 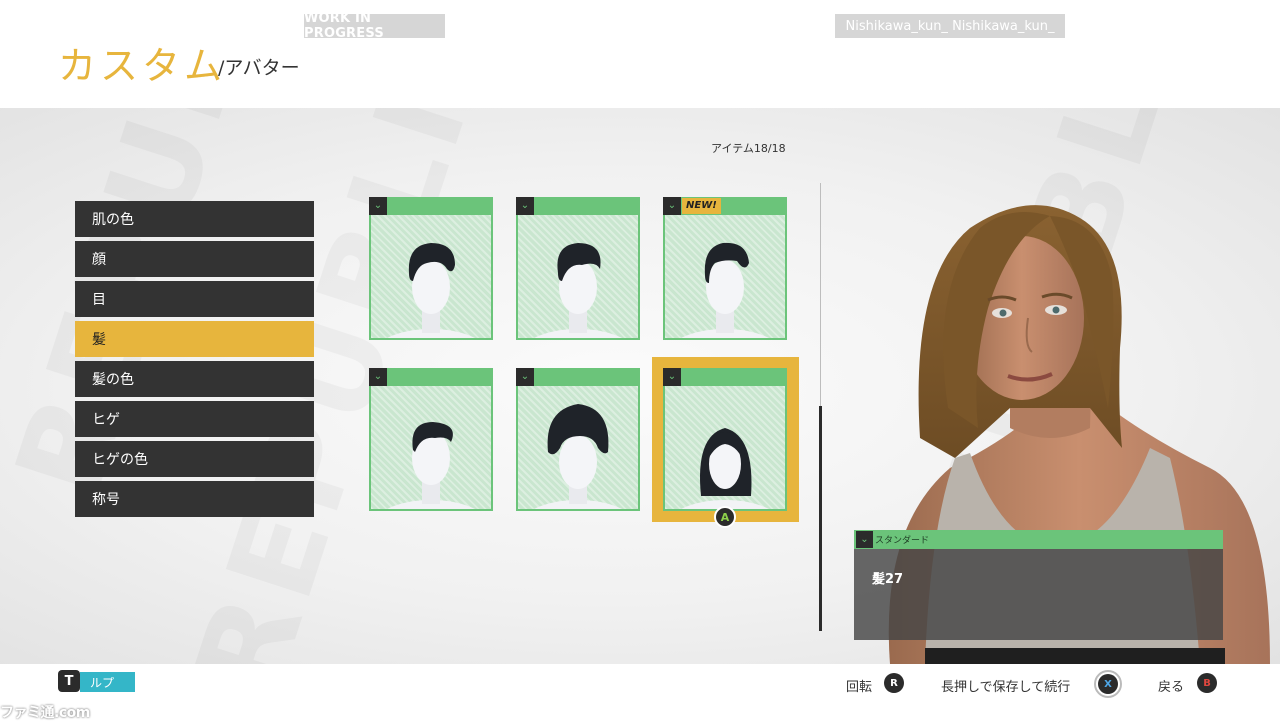 What do you see at coordinates (1038, 585) in the screenshot?
I see `item-info-panel: ⌄ スタンダード 髪27` at bounding box center [1038, 585].